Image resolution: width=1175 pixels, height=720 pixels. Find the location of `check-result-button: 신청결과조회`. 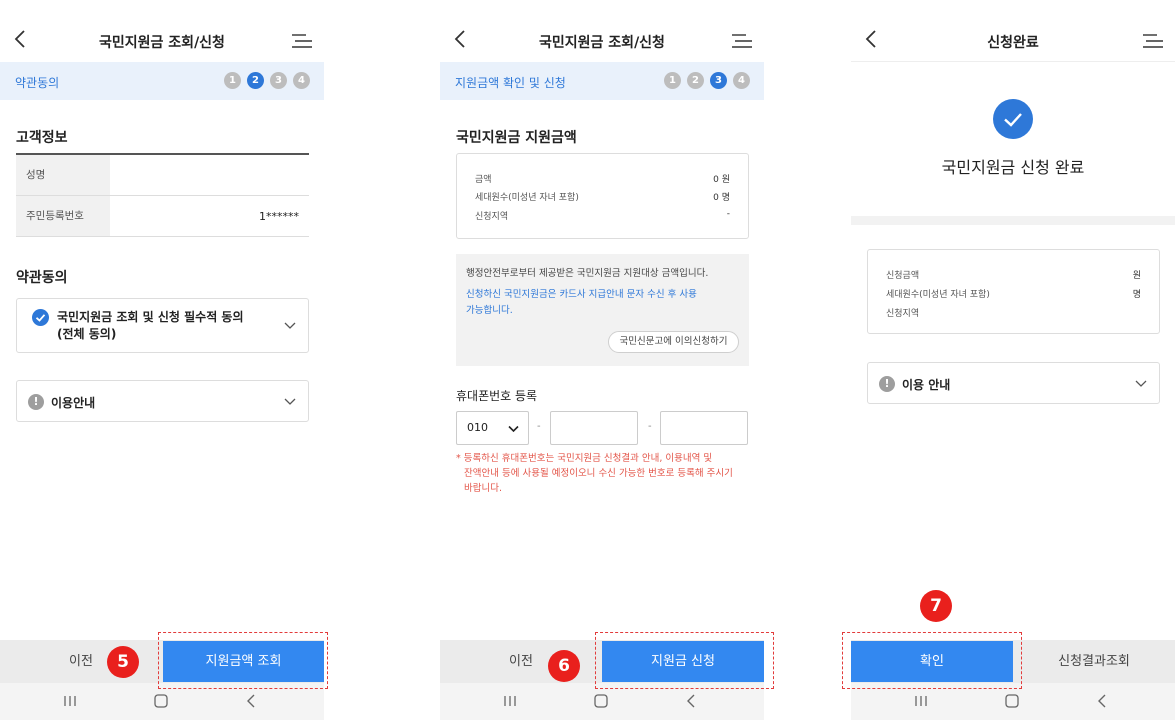

check-result-button: 신청결과조회 is located at coordinates (1094, 661).